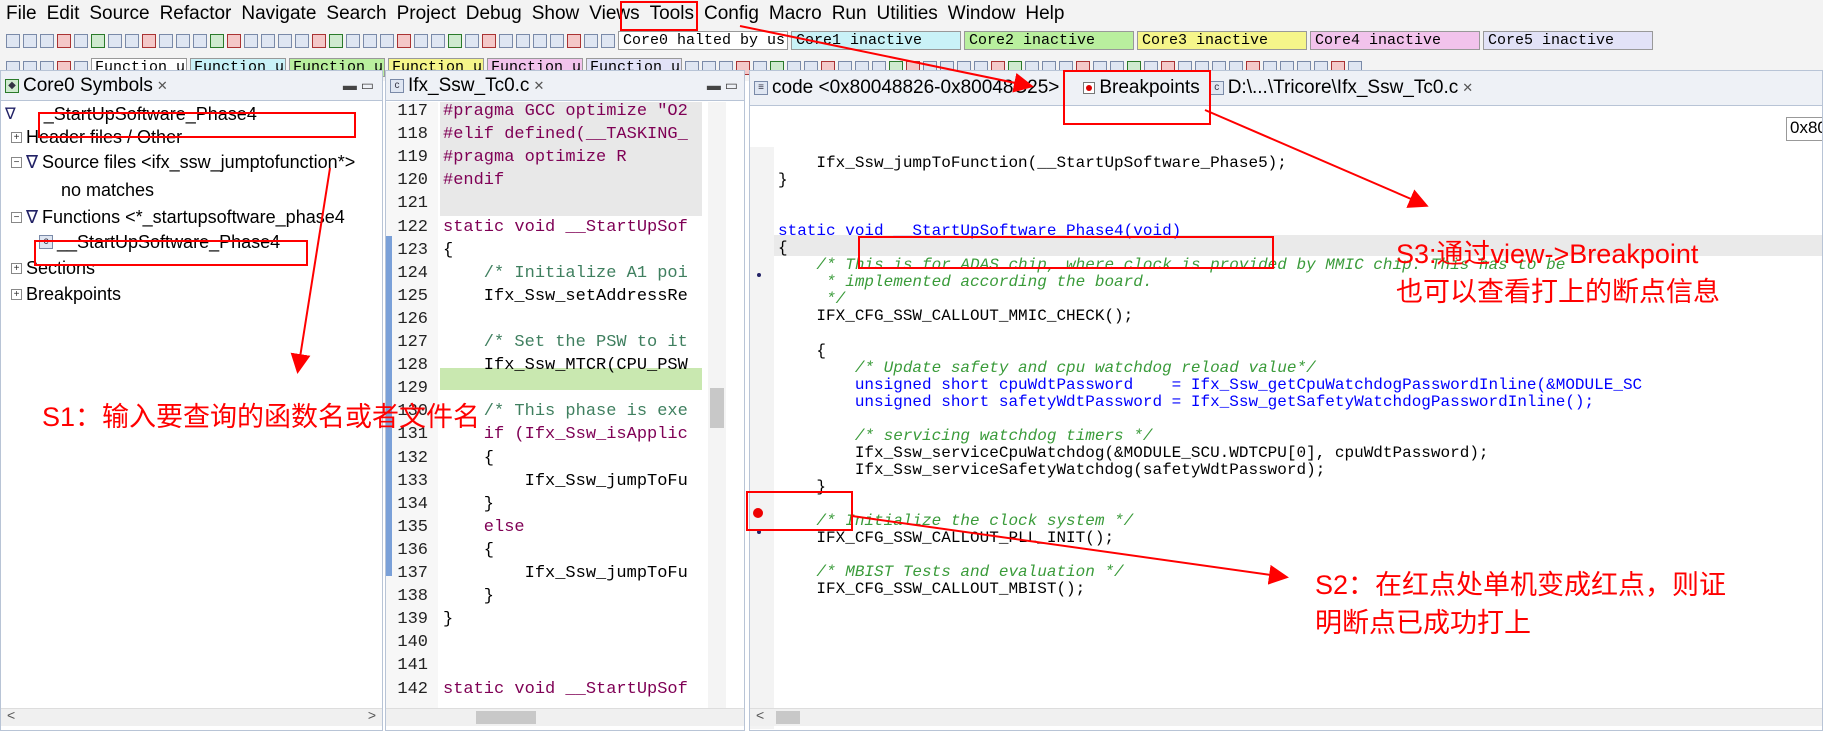  Describe the element at coordinates (1300, 316) in the screenshot. I see `code-line: IFX_CFG_SSW_CALLOUT_MMIC_CHECK();` at that location.